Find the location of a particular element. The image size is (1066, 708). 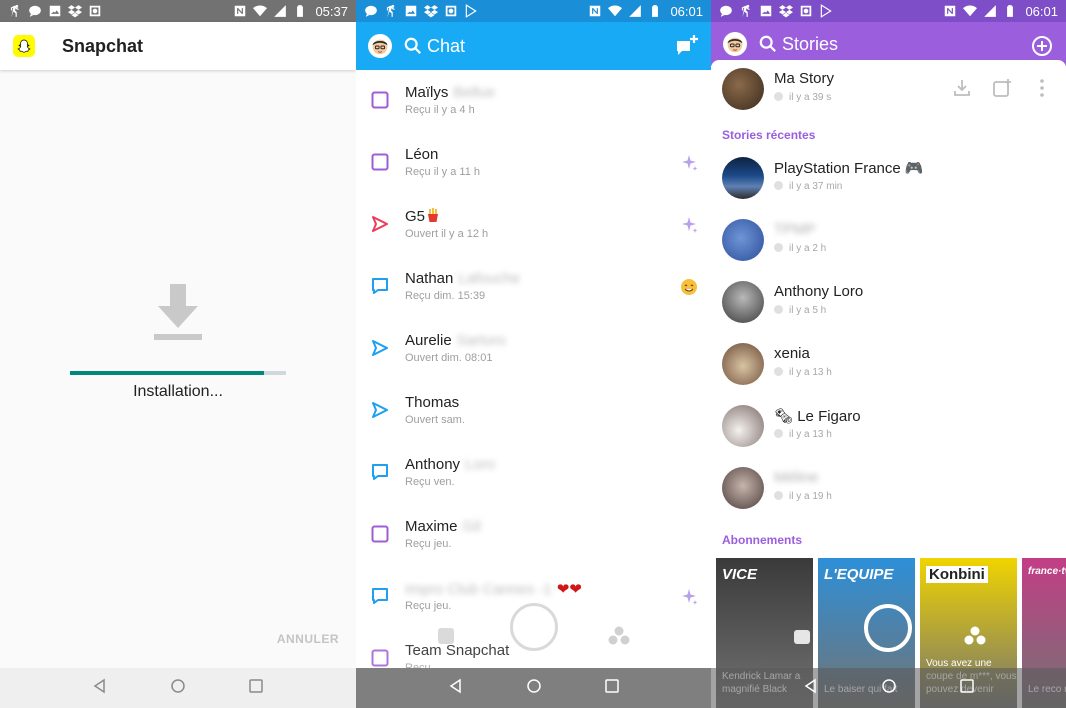

chat-contact-name: Maxime Gil is located at coordinates (443, 526).